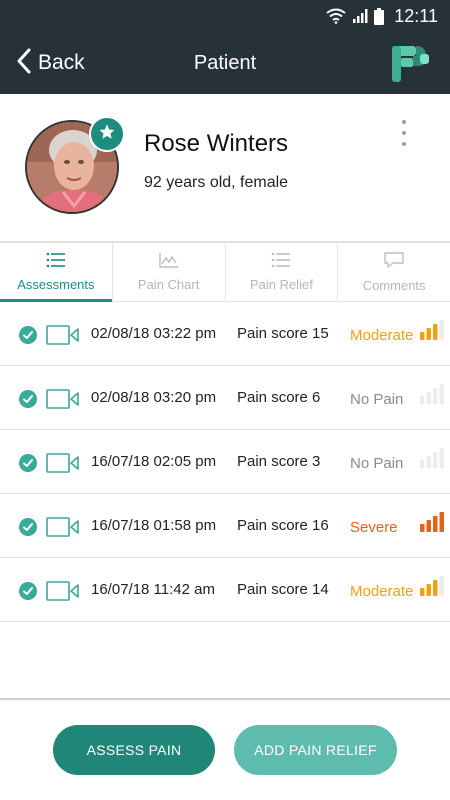 Image resolution: width=450 pixels, height=800 pixels. What do you see at coordinates (360, 16) in the screenshot?
I see `signal-icon` at bounding box center [360, 16].